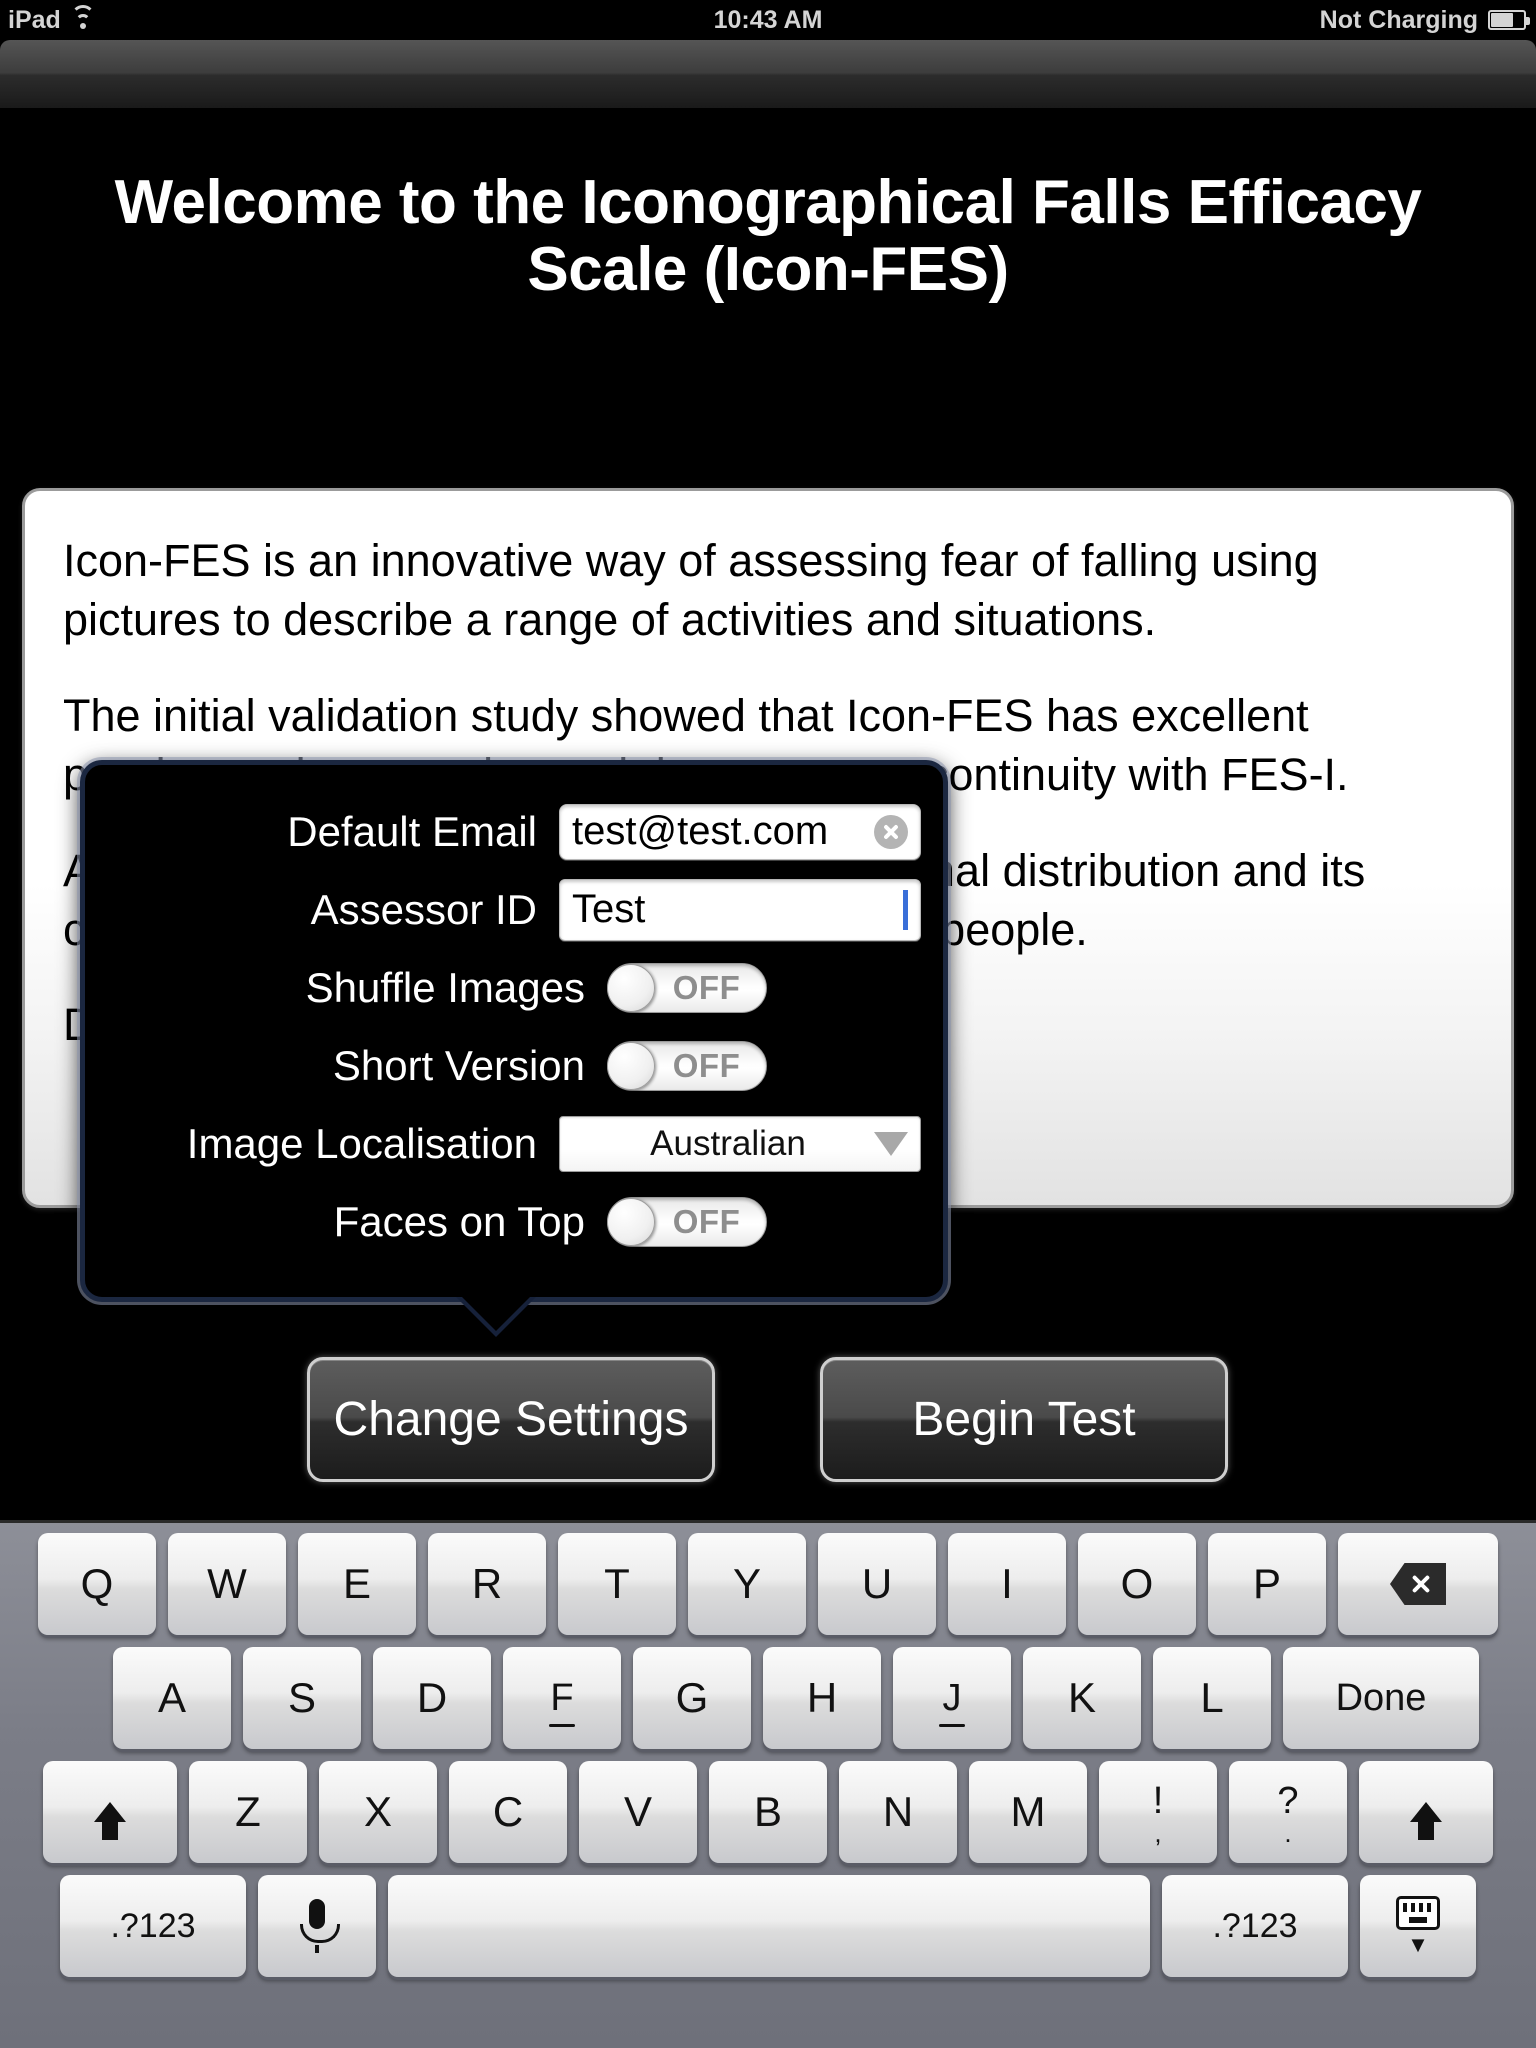 This screenshot has width=1536, height=2048. I want to click on label-faces-on-top: Faces on Top, so click(459, 1221).